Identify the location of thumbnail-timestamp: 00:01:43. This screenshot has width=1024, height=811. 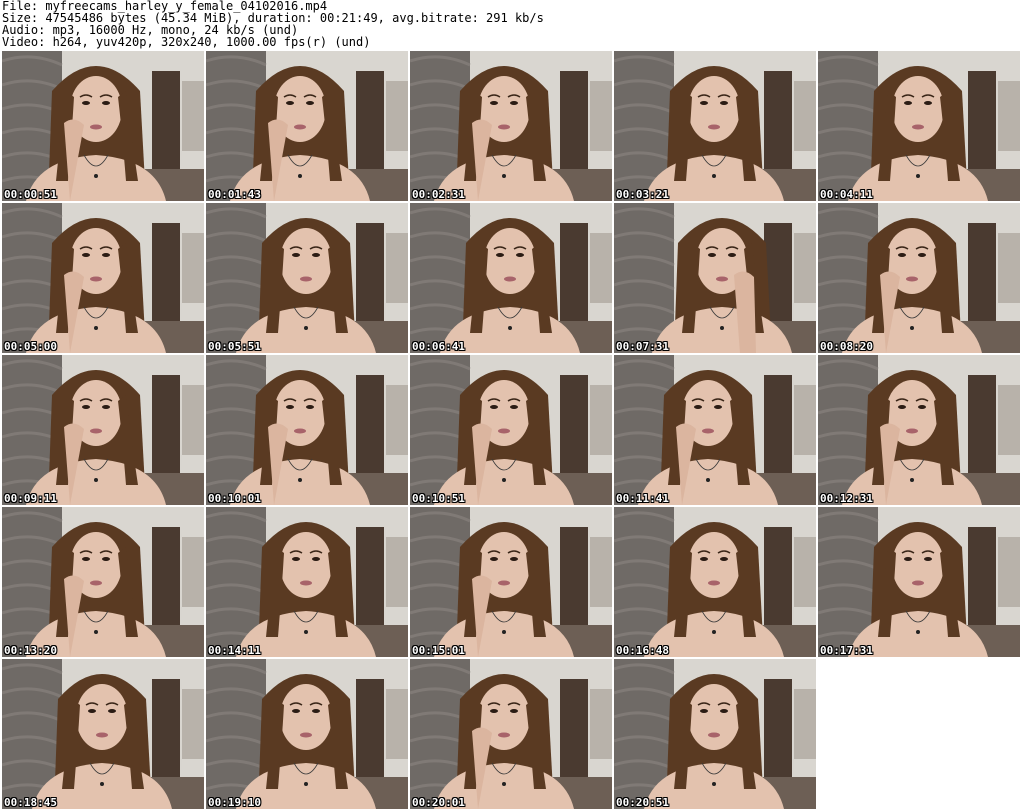
(234, 194).